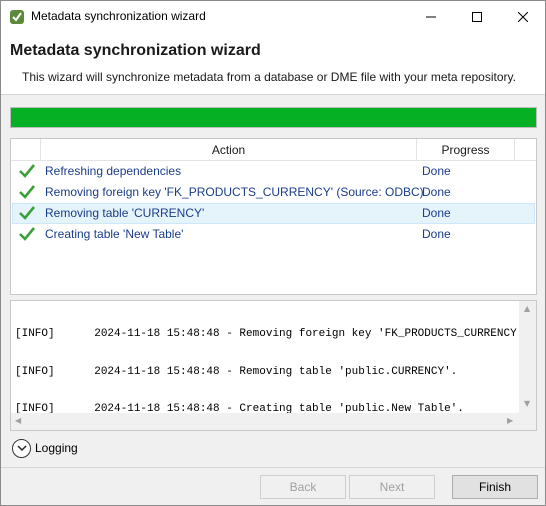 The width and height of the screenshot is (546, 506). Describe the element at coordinates (273, 467) in the screenshot. I see `divider` at that location.